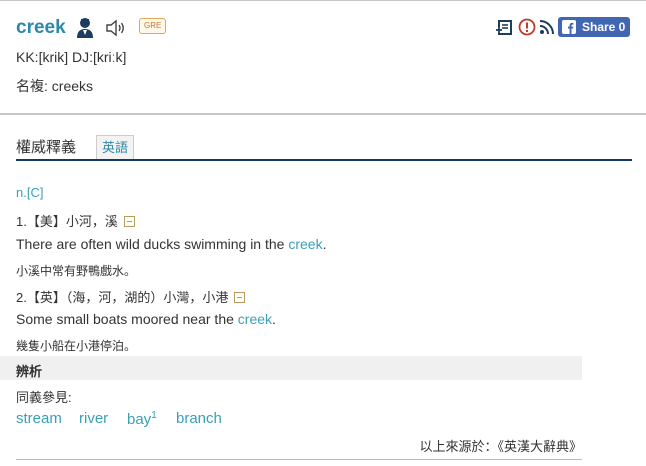 The image size is (646, 466). I want to click on synonyms-label: 同義參見:, so click(44, 397).